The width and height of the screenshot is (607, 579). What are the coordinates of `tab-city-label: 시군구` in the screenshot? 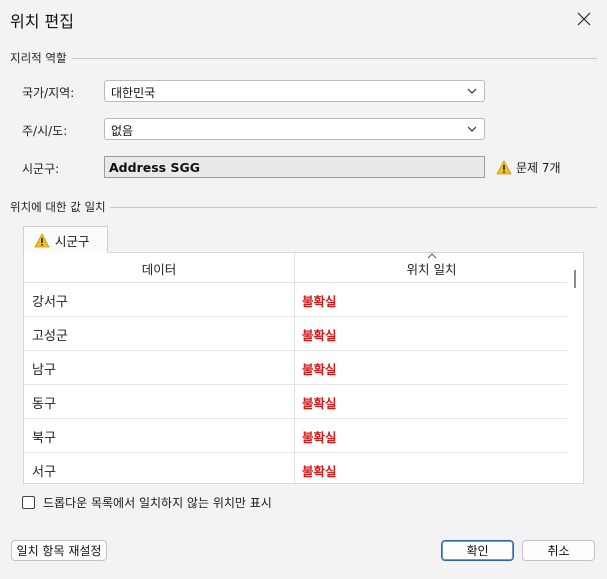 It's located at (72, 241).